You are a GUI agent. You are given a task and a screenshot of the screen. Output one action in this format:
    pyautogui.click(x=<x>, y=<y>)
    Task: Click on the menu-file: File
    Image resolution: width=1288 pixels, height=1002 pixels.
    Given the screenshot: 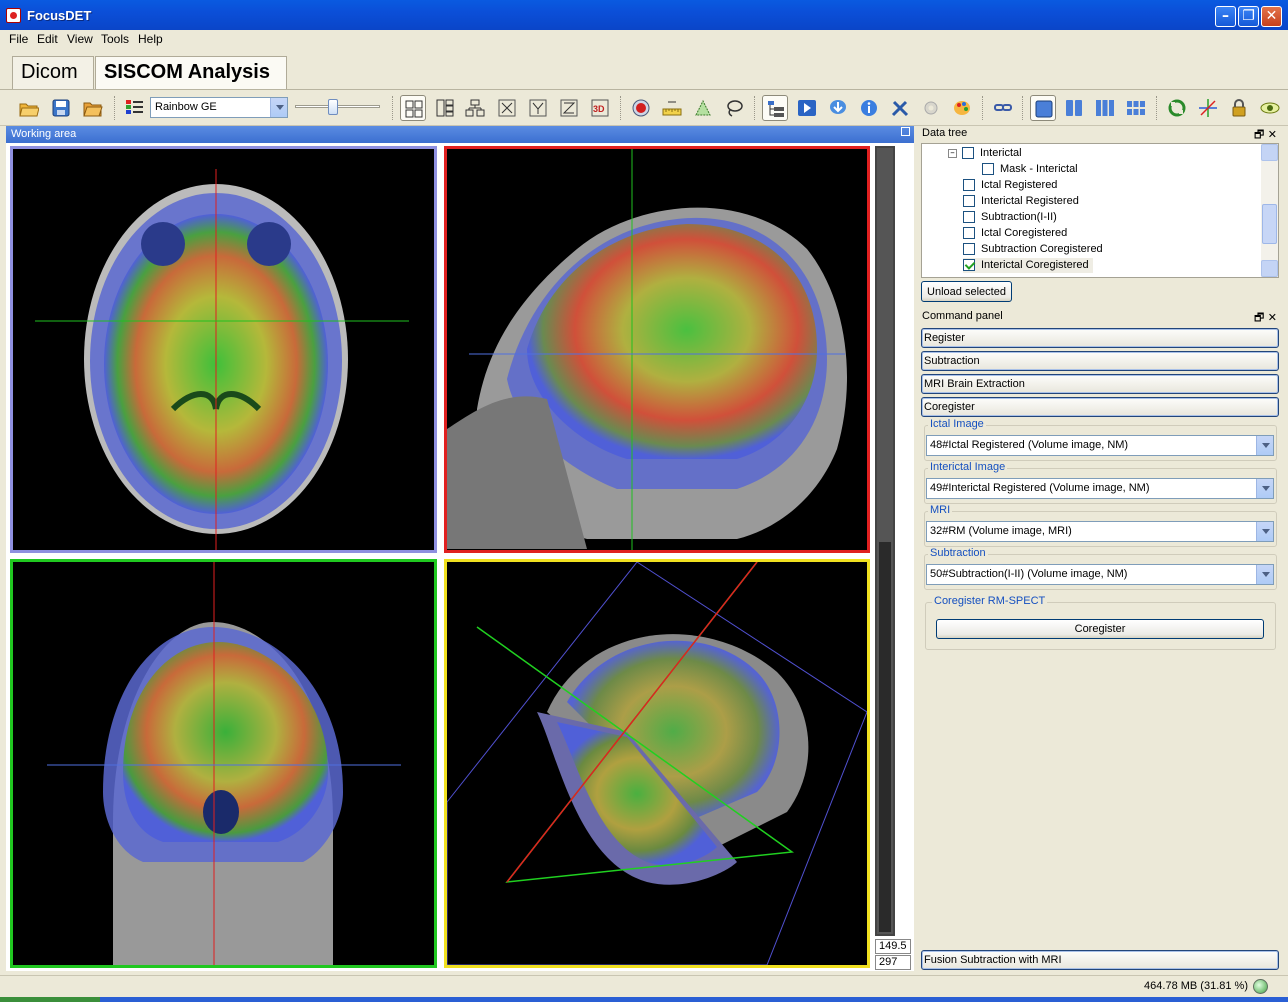 What is the action you would take?
    pyautogui.click(x=18, y=39)
    